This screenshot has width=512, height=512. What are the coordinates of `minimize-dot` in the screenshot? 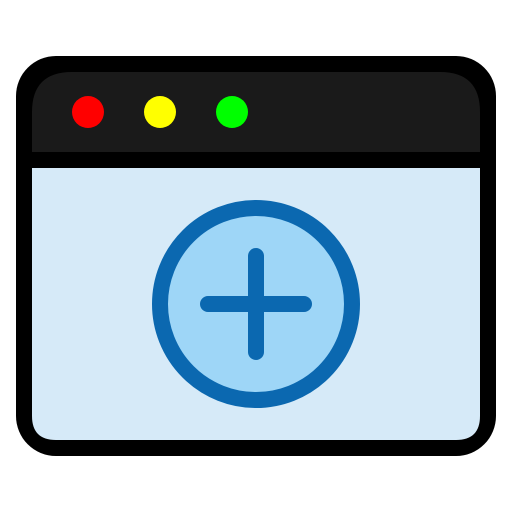 It's located at (160, 112).